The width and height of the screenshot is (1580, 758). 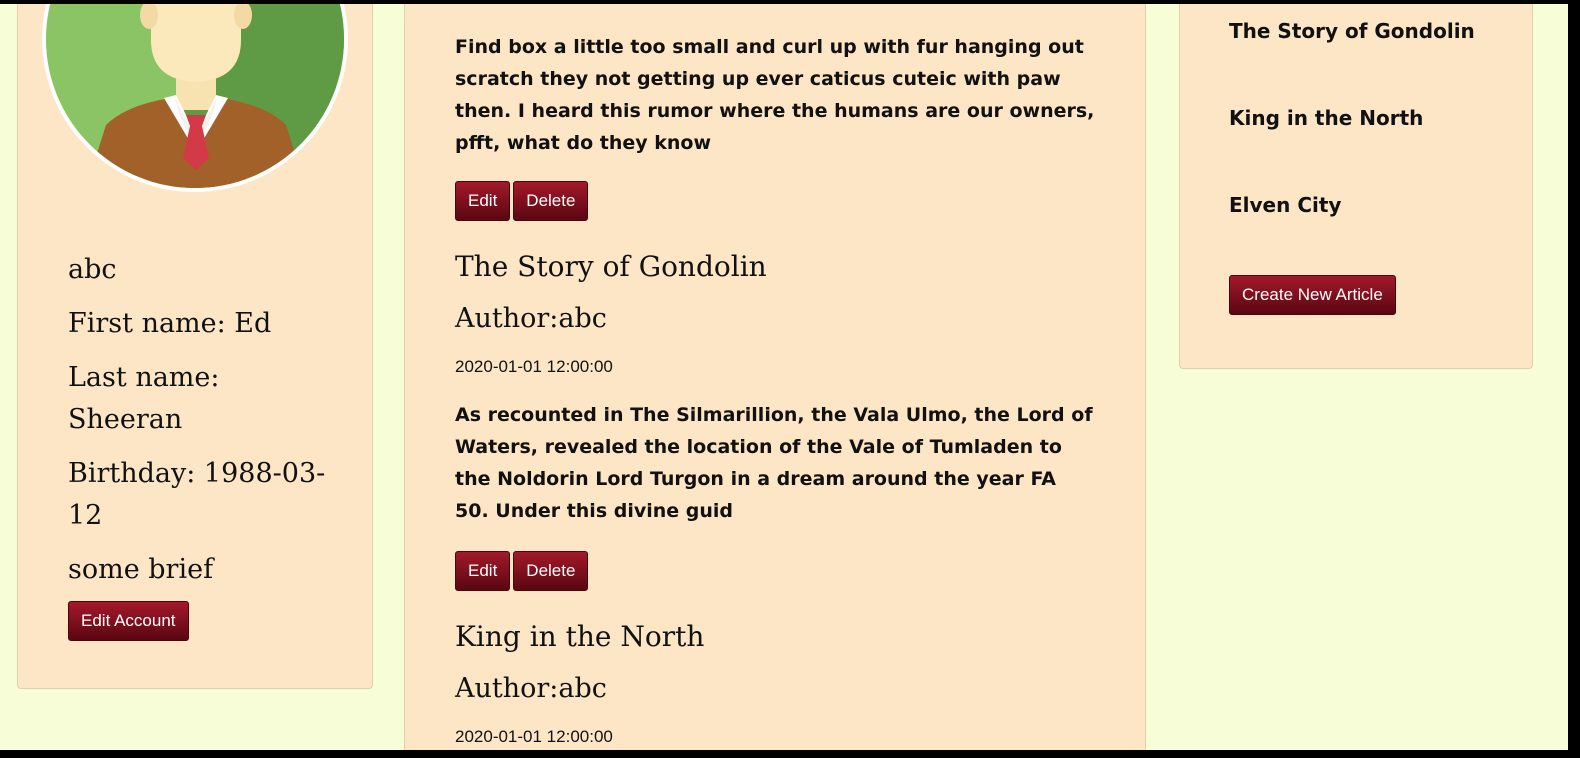 What do you see at coordinates (197, 494) in the screenshot?
I see `profile-birthday: Birthday: 1988-03-12` at bounding box center [197, 494].